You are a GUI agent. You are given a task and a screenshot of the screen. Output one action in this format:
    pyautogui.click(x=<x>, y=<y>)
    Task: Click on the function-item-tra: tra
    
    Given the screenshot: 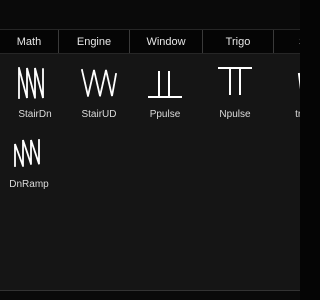 What is the action you would take?
    pyautogui.click(x=283, y=87)
    